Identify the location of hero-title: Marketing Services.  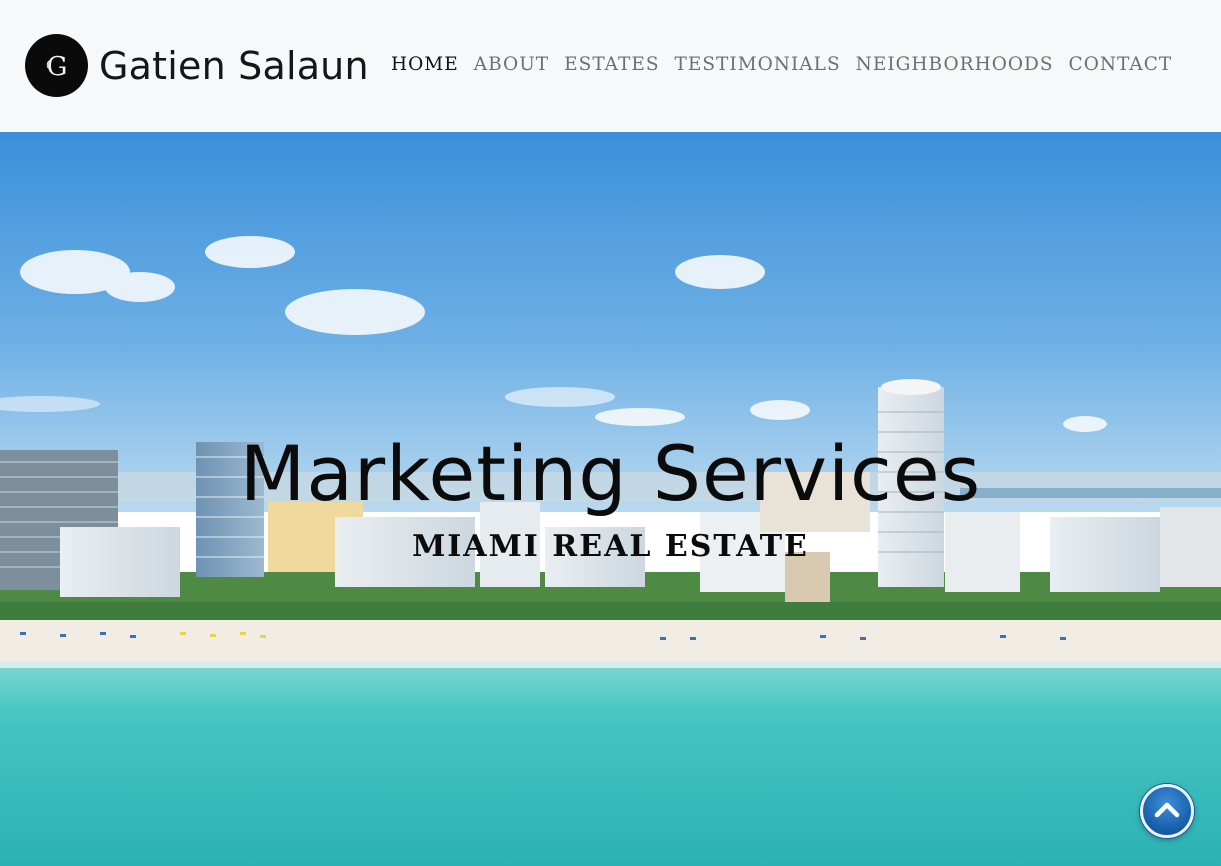
(610, 473).